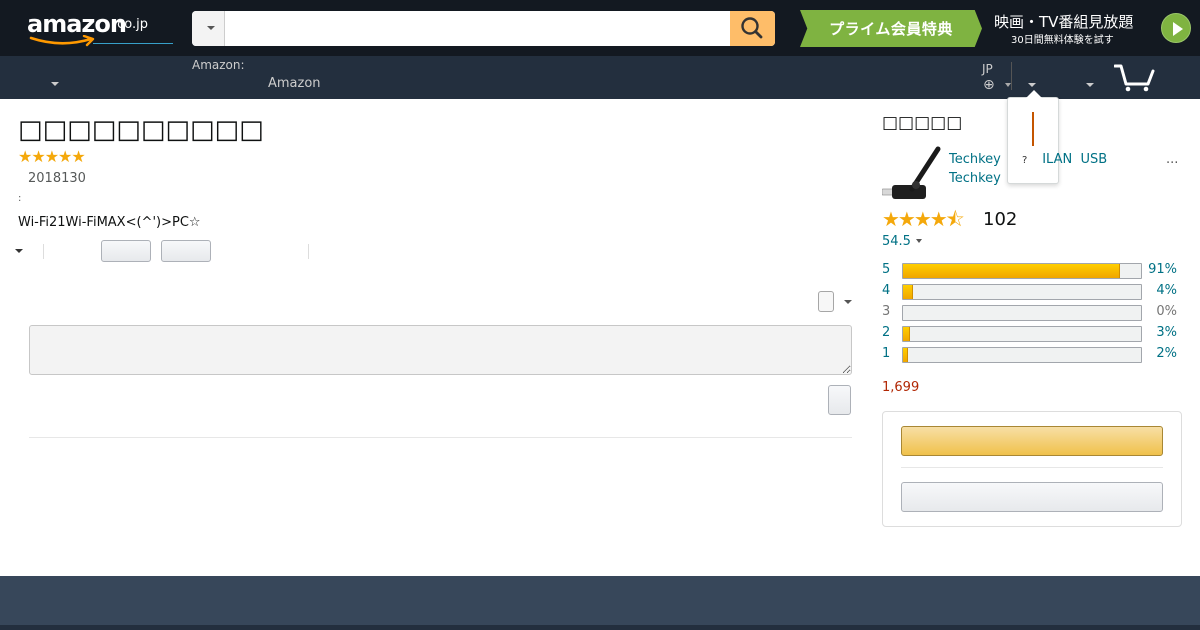  I want to click on buy-box, so click(1032, 469).